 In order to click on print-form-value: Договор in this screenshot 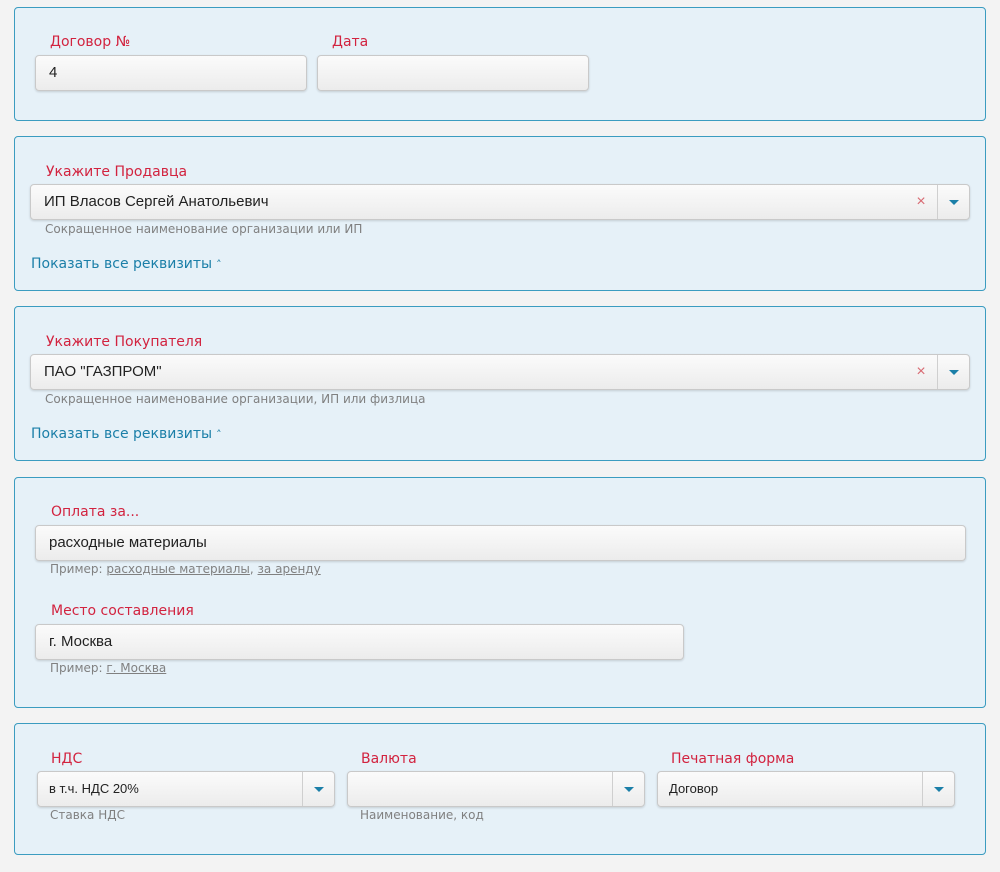, I will do `click(694, 788)`.